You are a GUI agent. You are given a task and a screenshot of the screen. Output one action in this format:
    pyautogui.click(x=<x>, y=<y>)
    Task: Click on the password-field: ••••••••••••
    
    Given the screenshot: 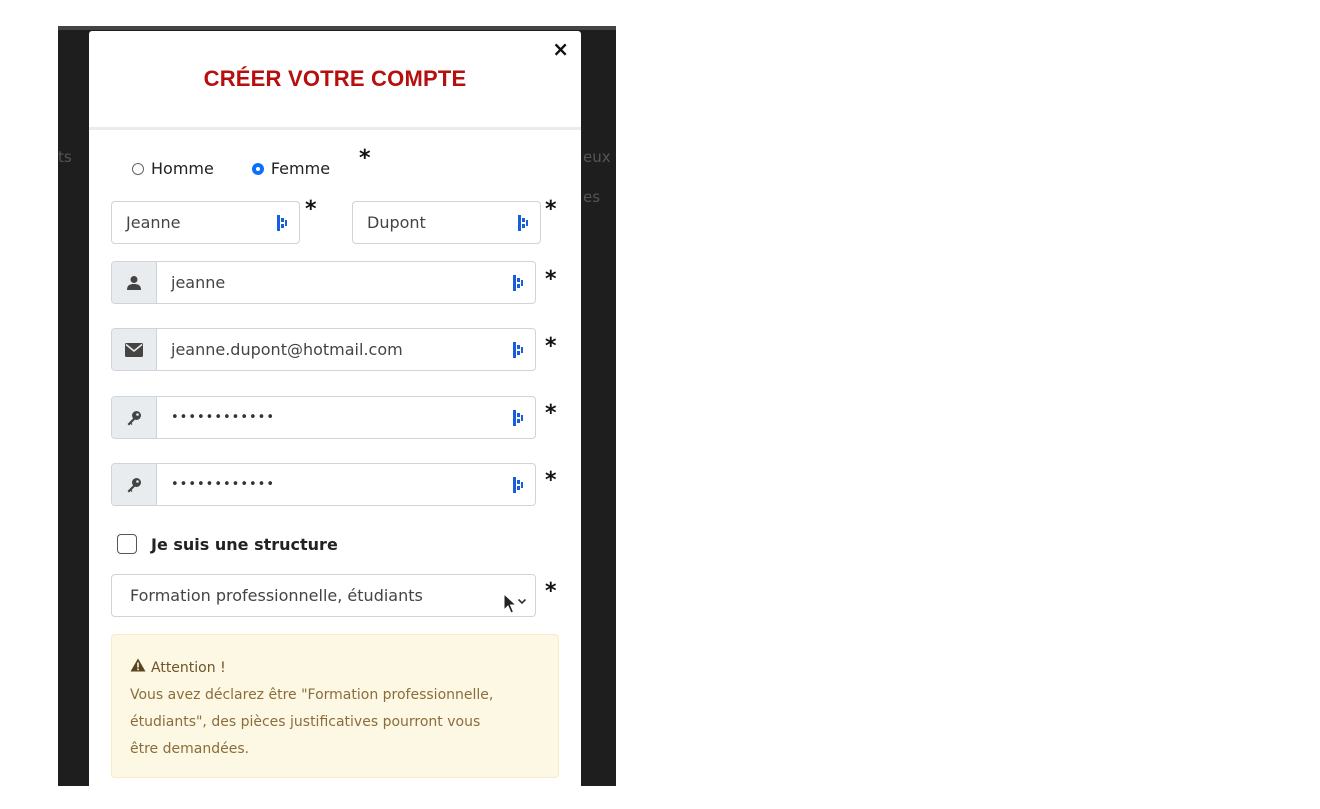 What is the action you would take?
    pyautogui.click(x=323, y=417)
    